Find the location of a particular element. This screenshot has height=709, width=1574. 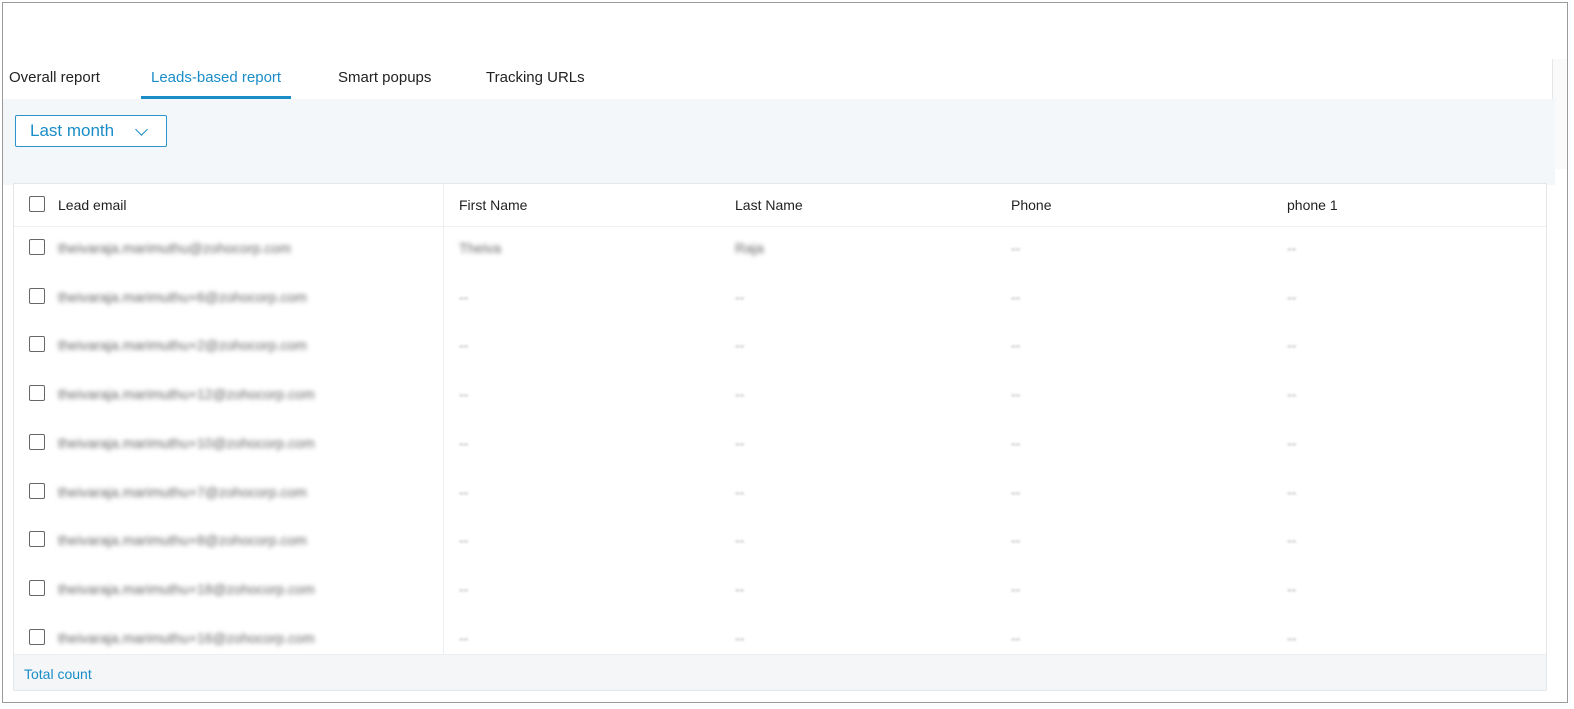

filter-bar: Last month is located at coordinates (779, 134).